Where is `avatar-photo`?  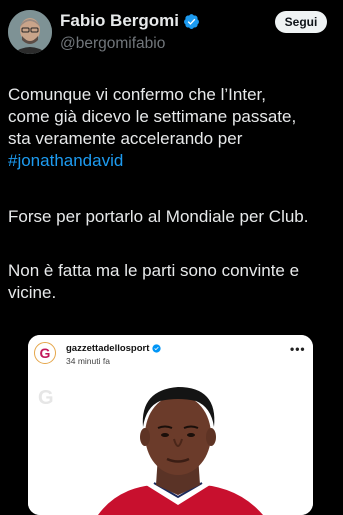 avatar-photo is located at coordinates (30, 32).